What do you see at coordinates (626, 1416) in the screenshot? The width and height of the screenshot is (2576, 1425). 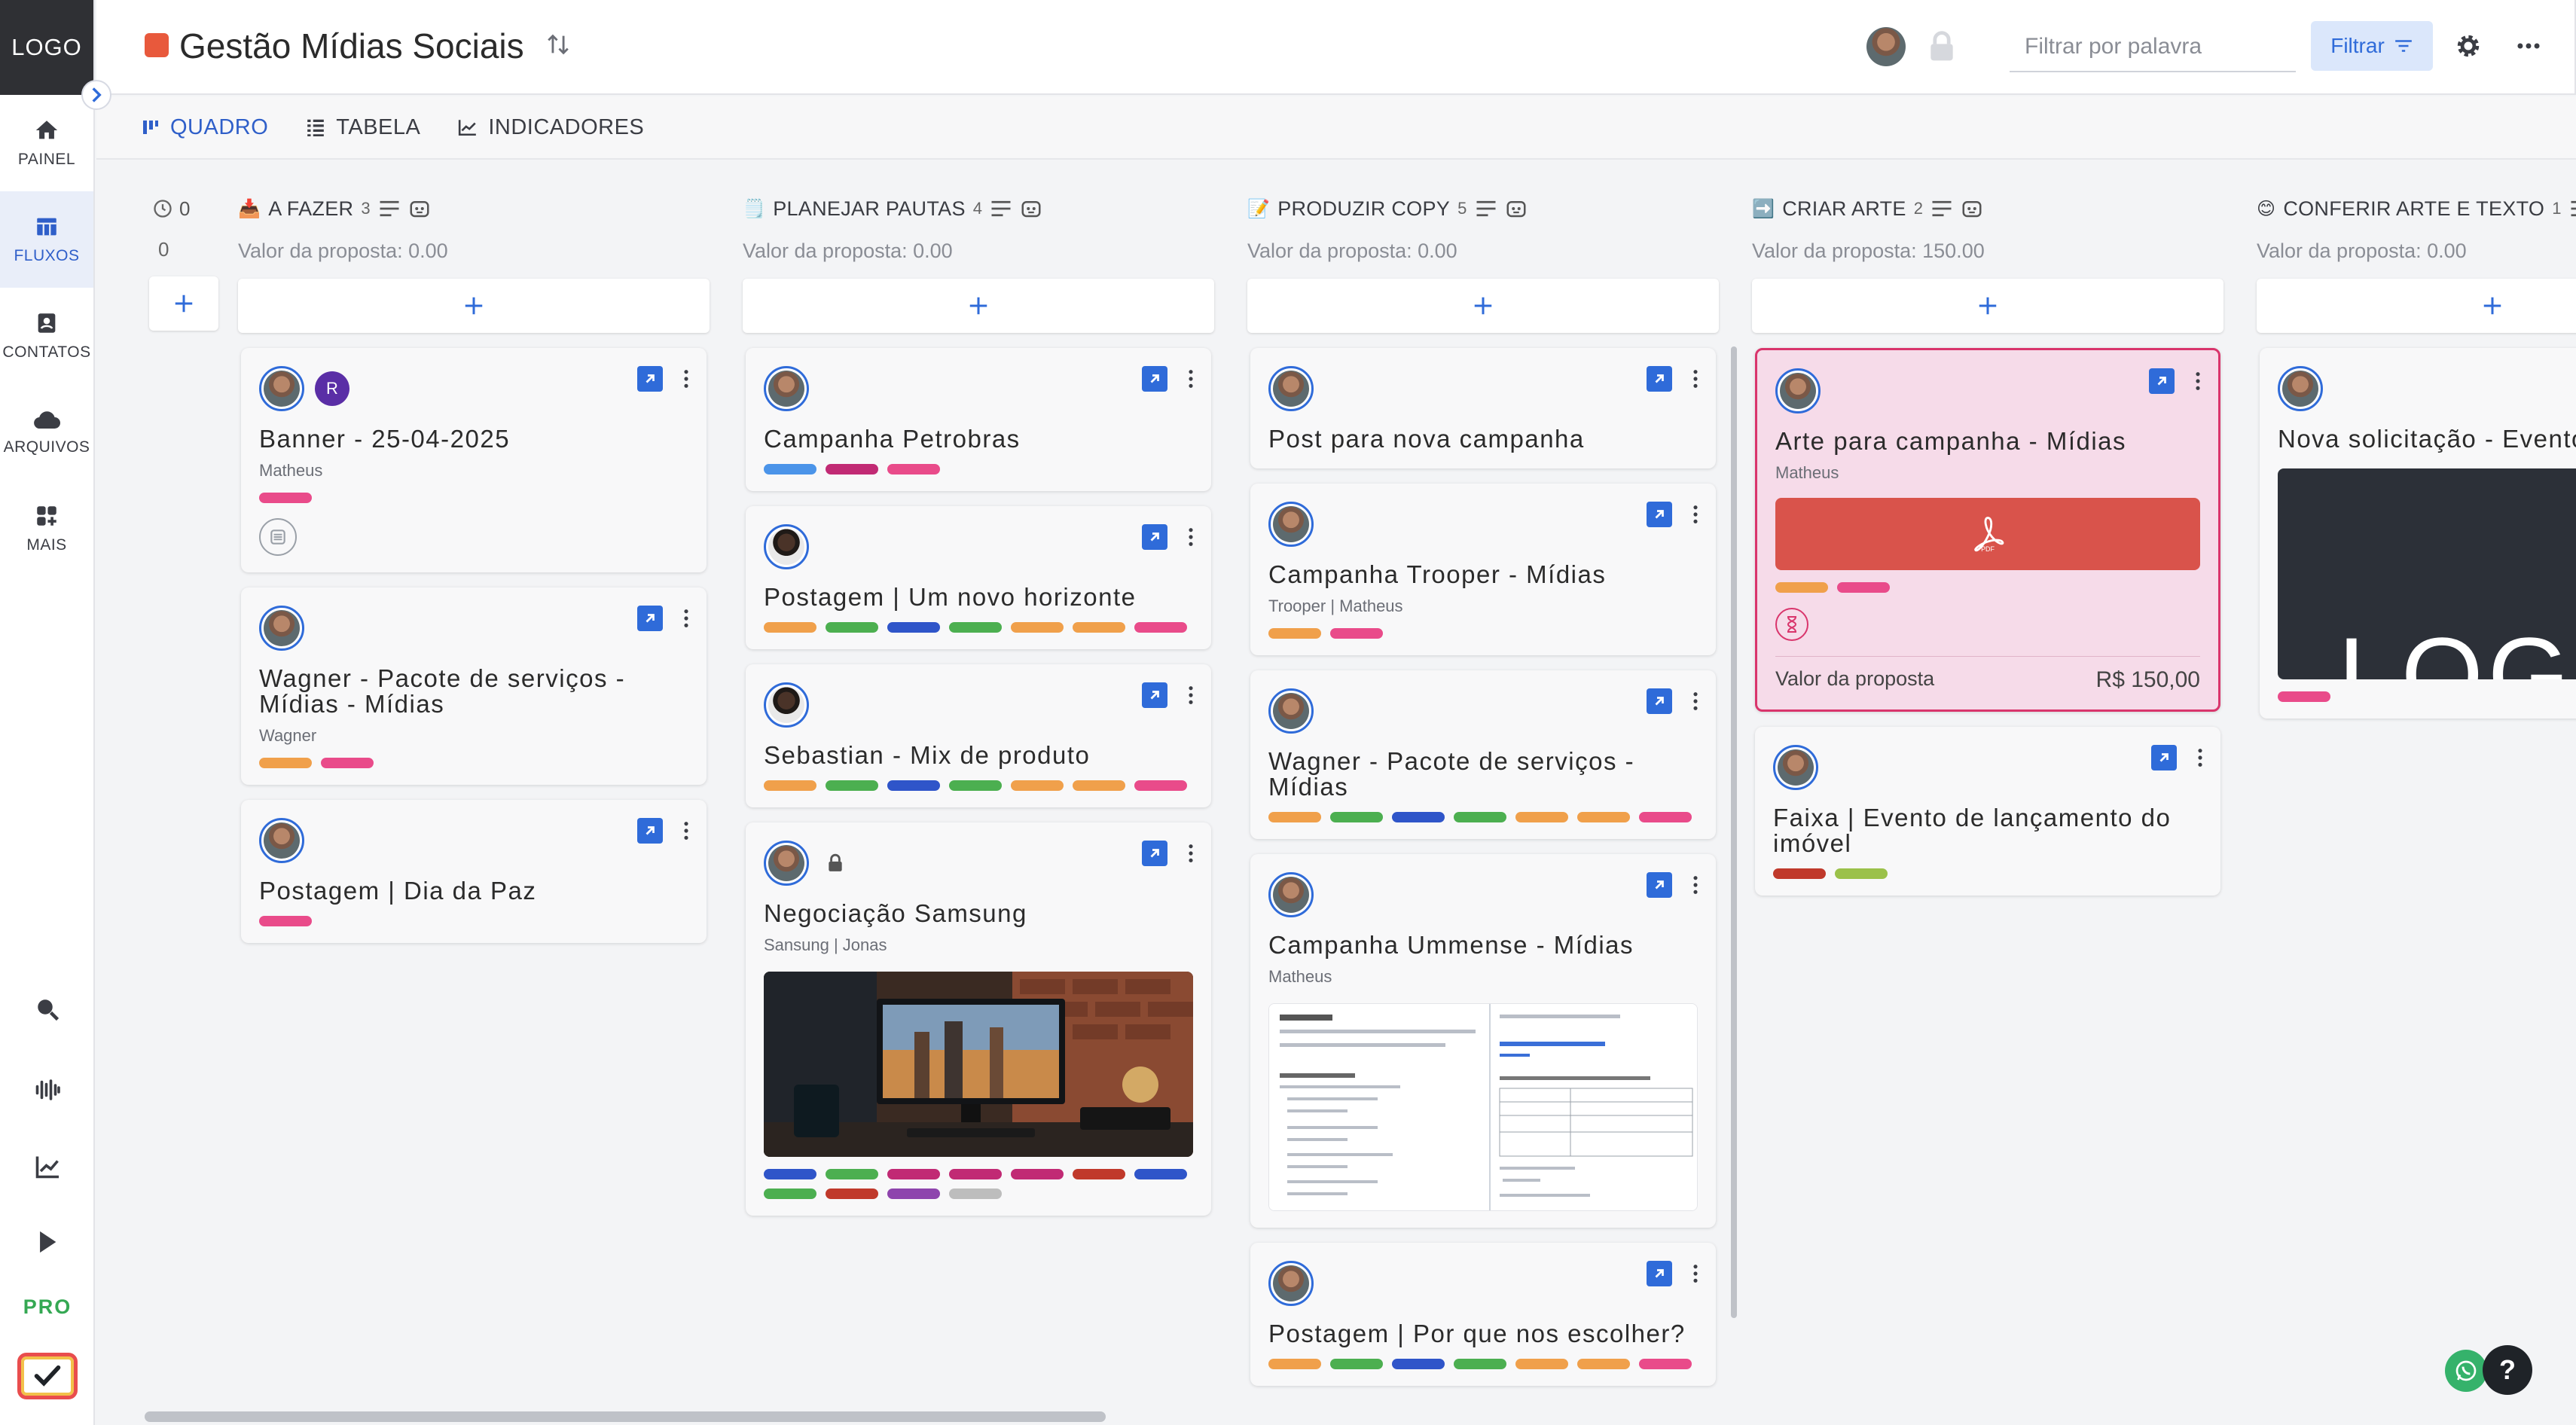 I see `horizontal-scrollbar` at bounding box center [626, 1416].